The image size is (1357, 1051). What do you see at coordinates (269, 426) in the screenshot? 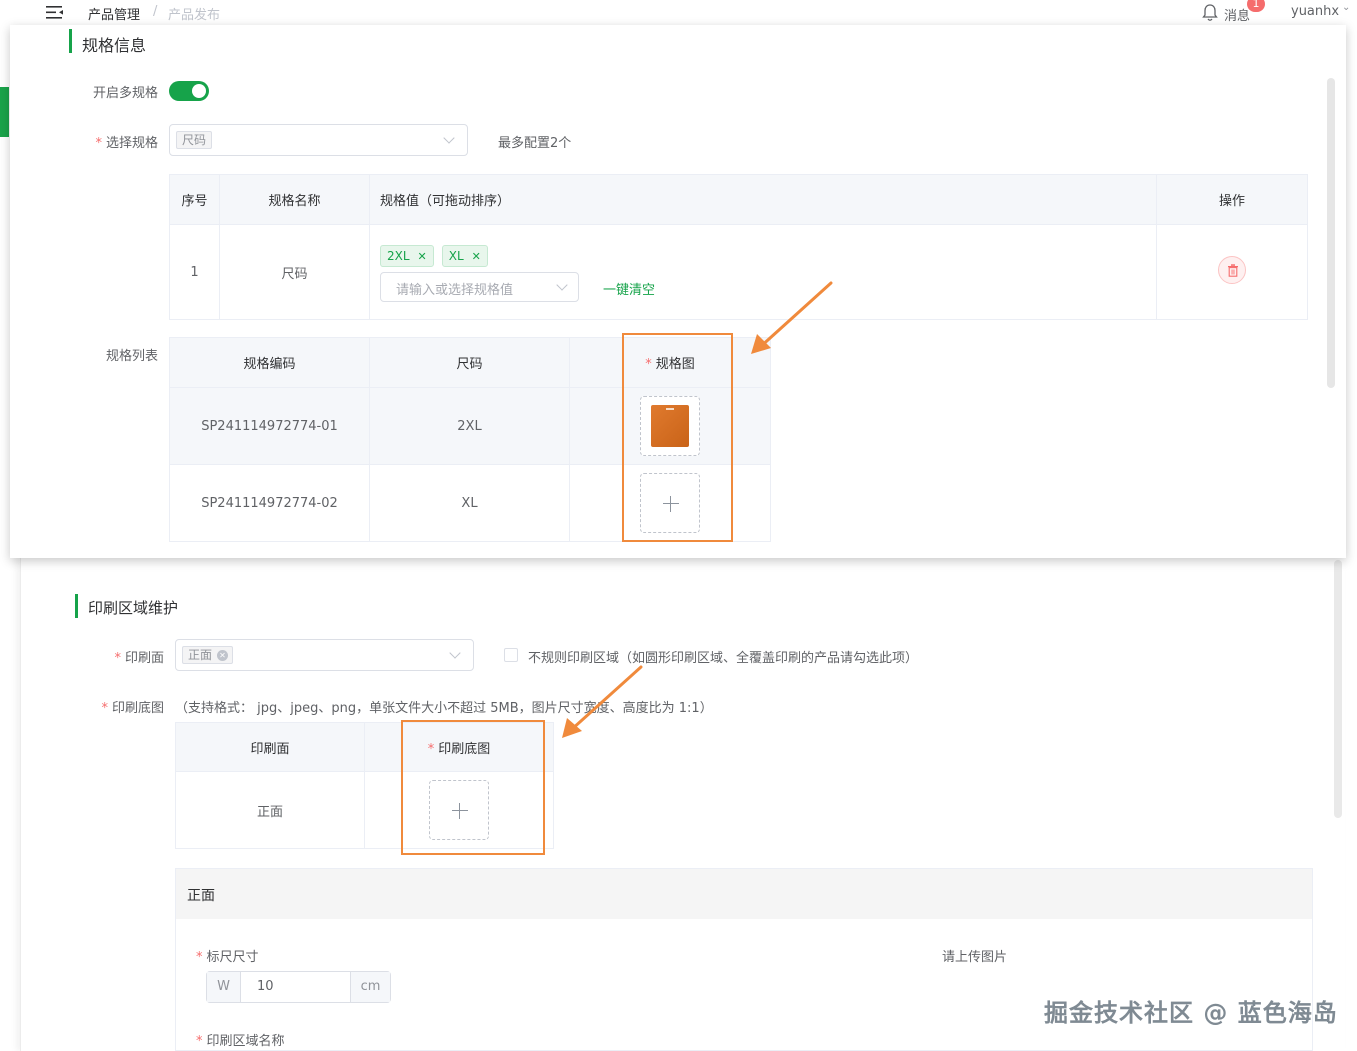
I see `cell-spec-code: SP241114972774-01` at bounding box center [269, 426].